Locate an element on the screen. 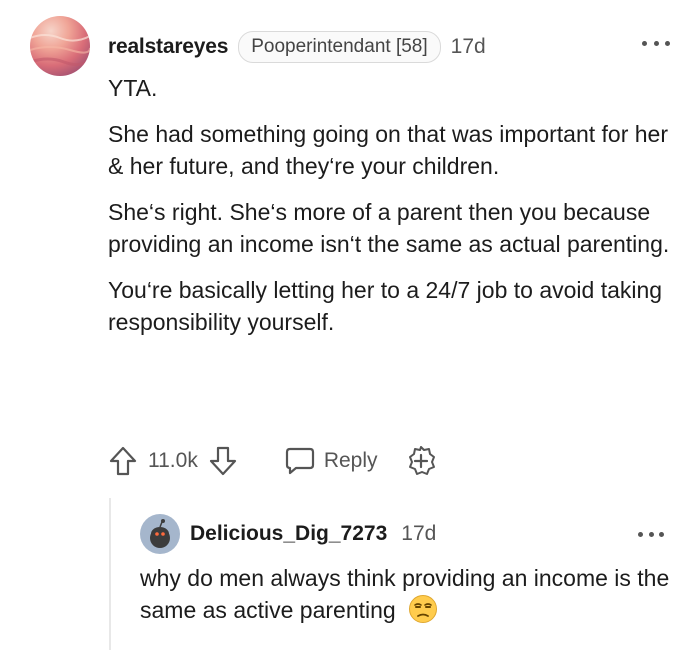  award-button is located at coordinates (421, 461).